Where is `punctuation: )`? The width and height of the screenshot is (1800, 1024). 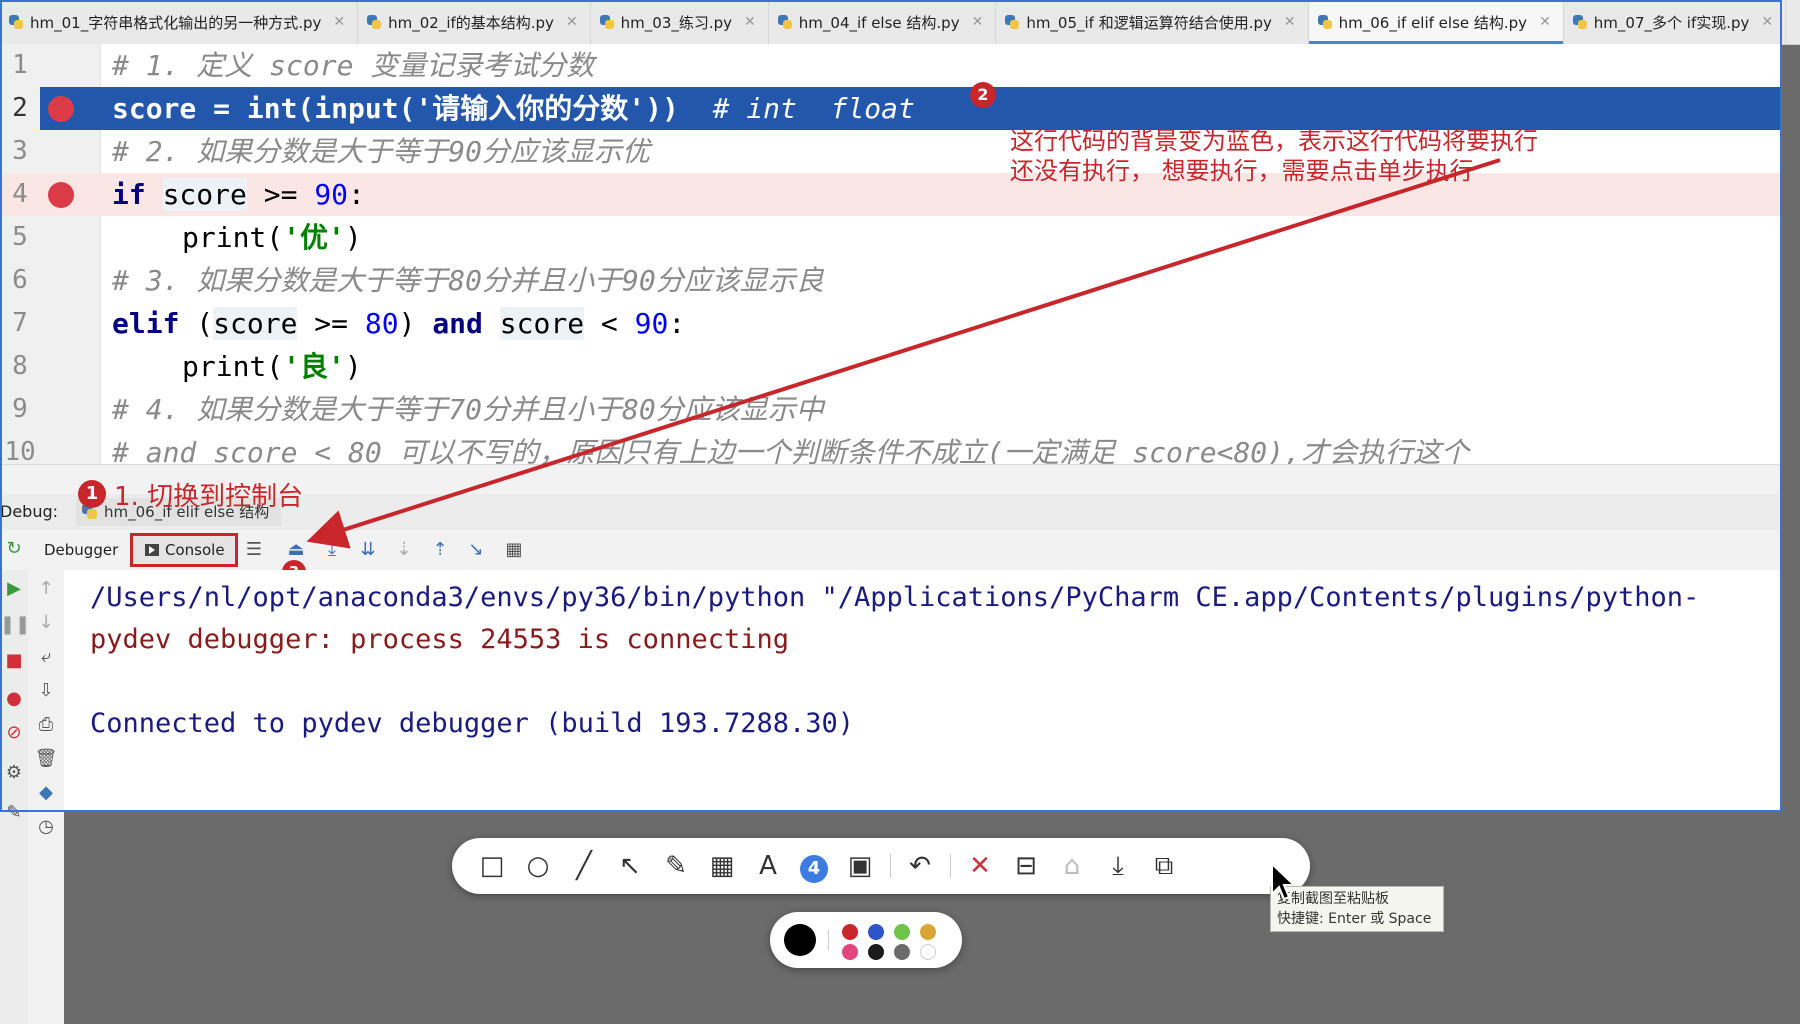 punctuation: ) is located at coordinates (415, 323).